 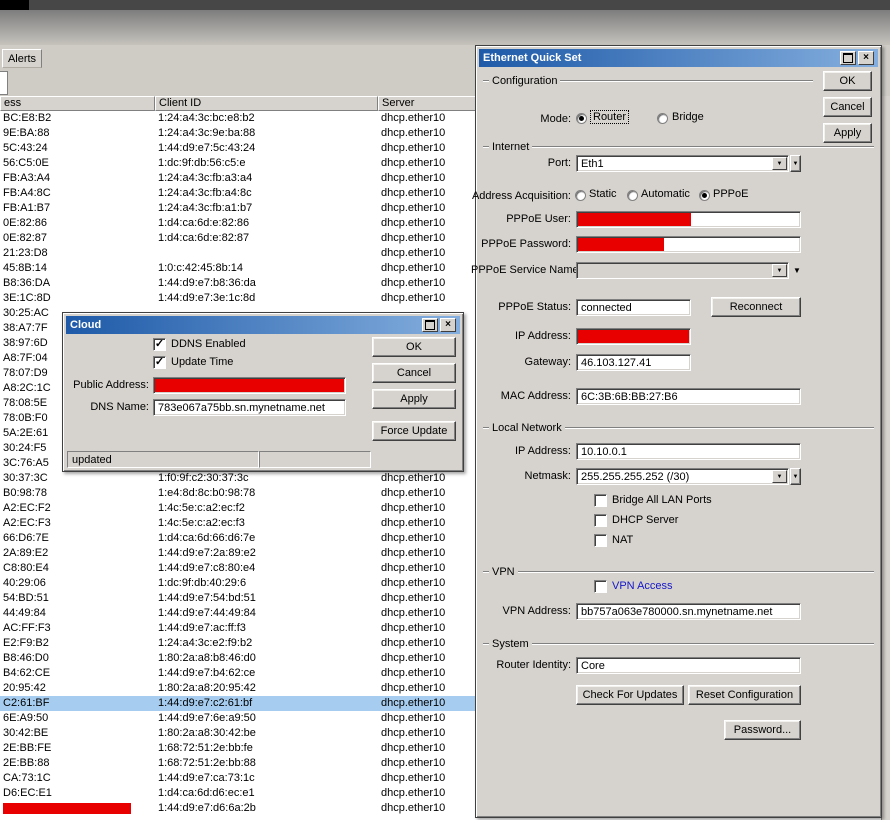 What do you see at coordinates (533, 665) in the screenshot?
I see `router-identity-label: Router Identity:` at bounding box center [533, 665].